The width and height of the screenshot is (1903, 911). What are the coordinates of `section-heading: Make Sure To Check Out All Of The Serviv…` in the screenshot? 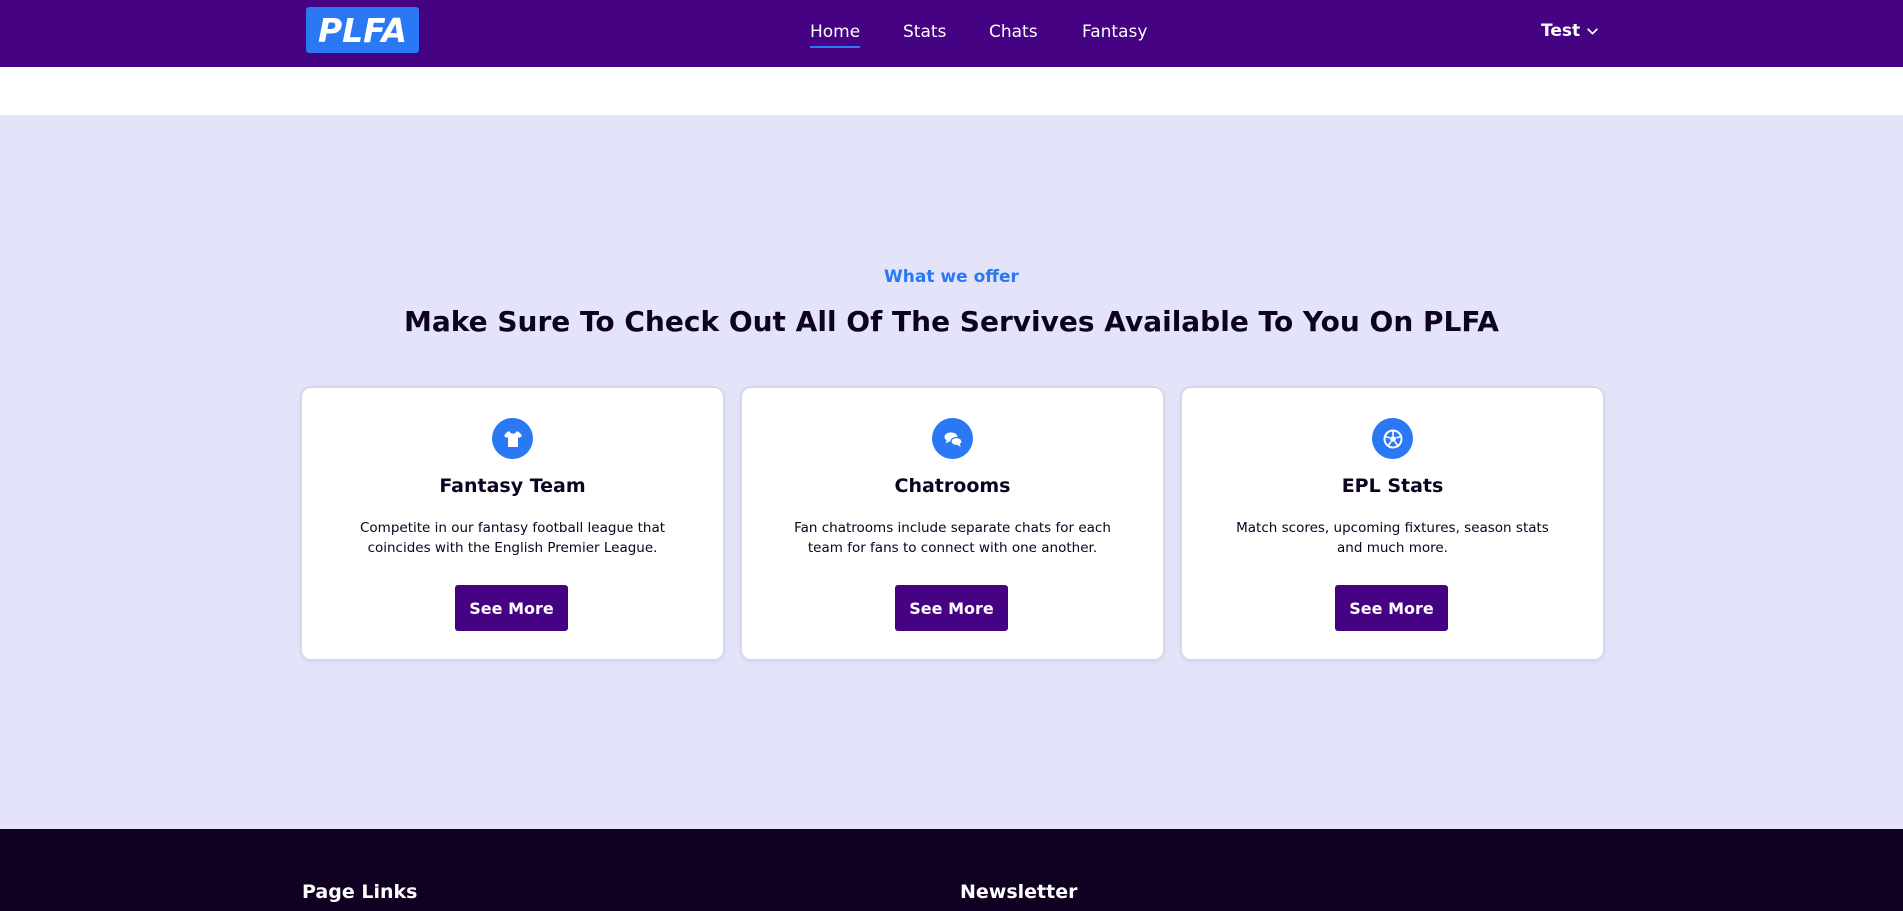 It's located at (951, 321).